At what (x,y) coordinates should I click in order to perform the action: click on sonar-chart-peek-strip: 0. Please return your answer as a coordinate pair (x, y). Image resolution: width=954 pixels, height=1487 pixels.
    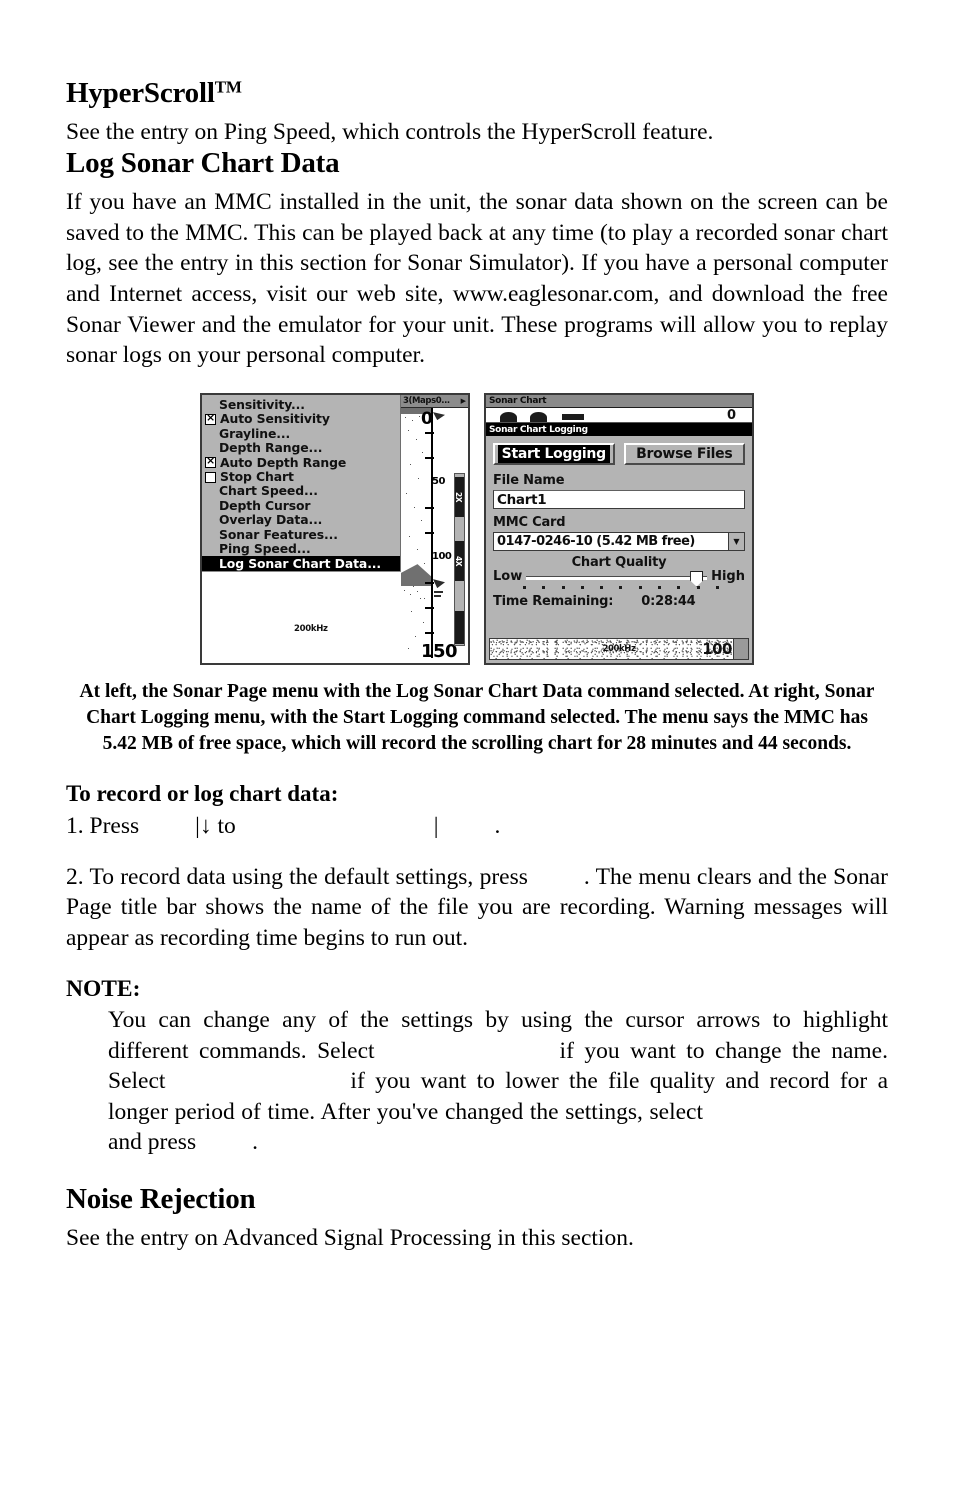
    Looking at the image, I should click on (619, 416).